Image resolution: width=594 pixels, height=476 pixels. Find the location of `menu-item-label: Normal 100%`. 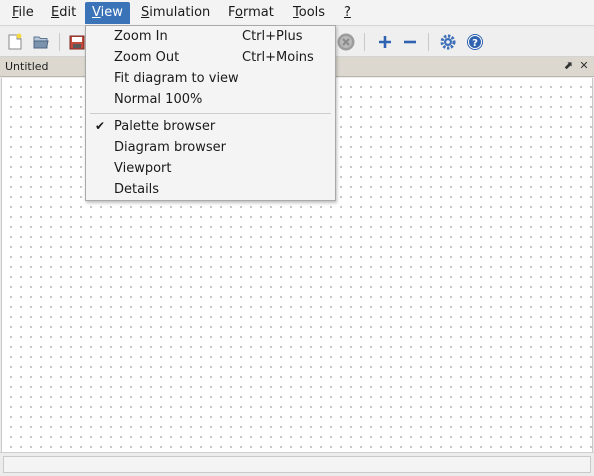

menu-item-label: Normal 100% is located at coordinates (158, 99).